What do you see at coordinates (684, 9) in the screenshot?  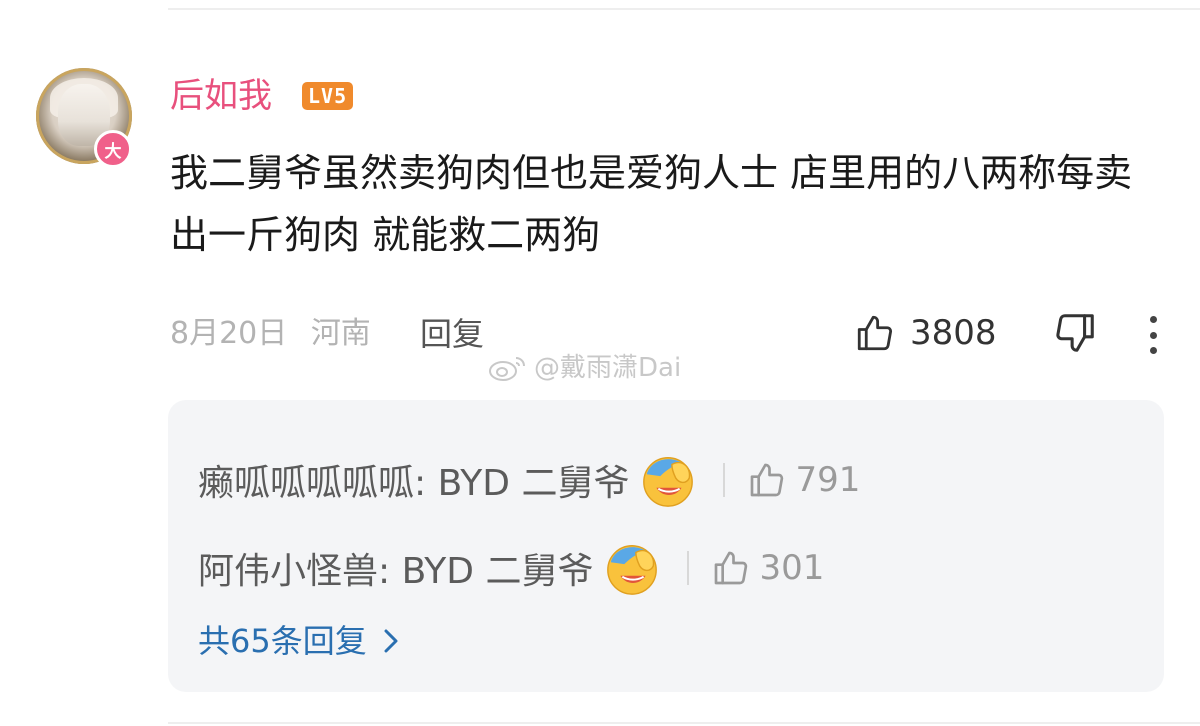 I see `top-divider` at bounding box center [684, 9].